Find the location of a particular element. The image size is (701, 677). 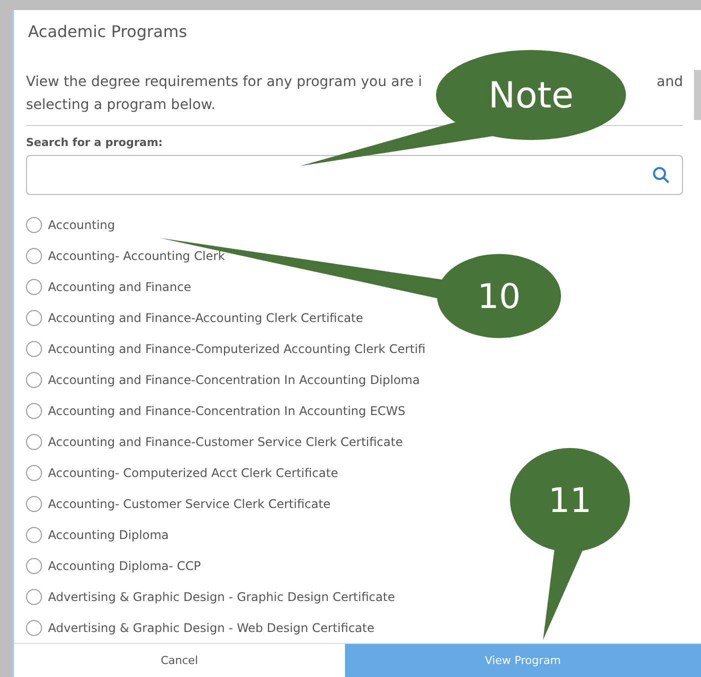

program-label: Accounting- Computerized Acct Clerk Certificate is located at coordinates (193, 473).